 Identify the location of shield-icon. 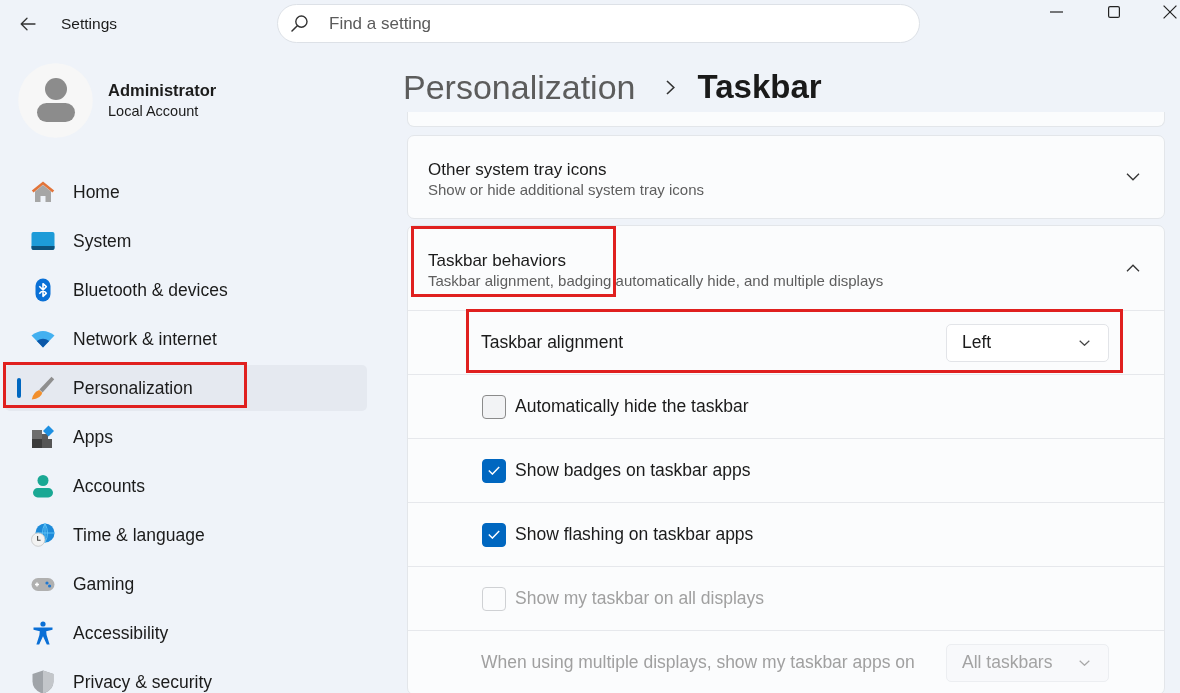
(42, 681).